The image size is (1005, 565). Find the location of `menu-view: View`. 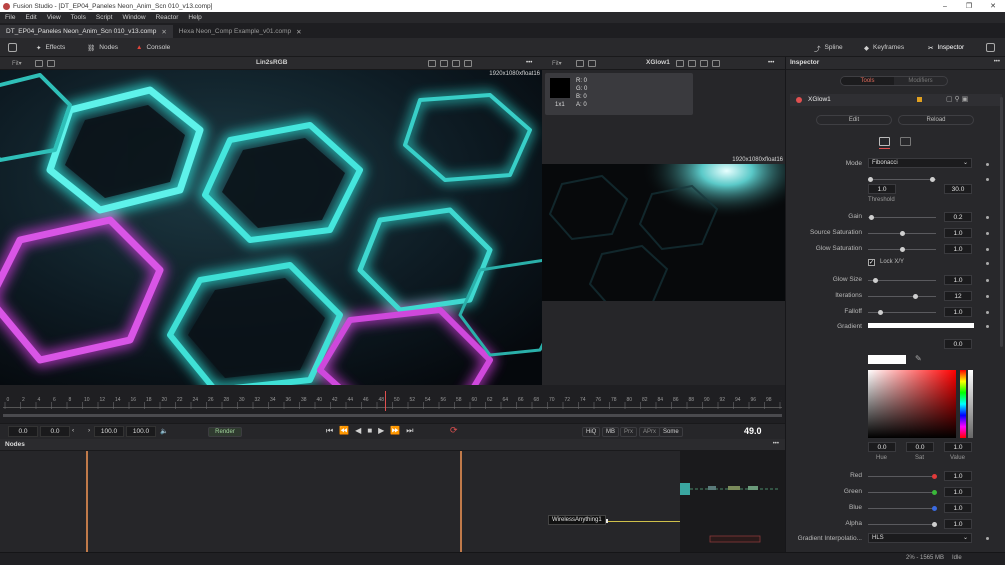

menu-view: View is located at coordinates (54, 17).